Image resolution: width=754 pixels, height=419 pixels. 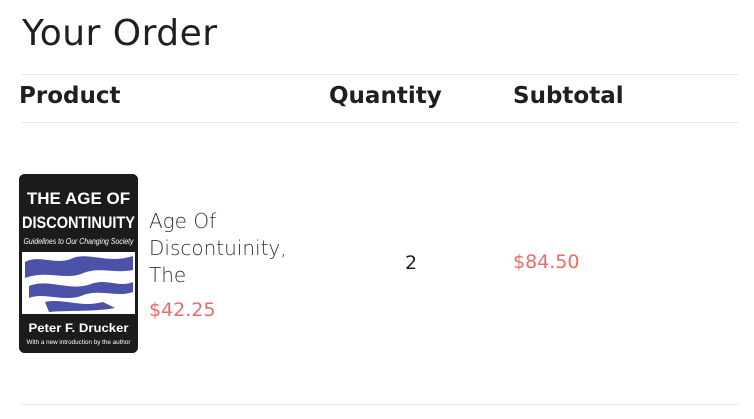 I want to click on product-name-link: Age Of Discontuinity, The, so click(x=234, y=248).